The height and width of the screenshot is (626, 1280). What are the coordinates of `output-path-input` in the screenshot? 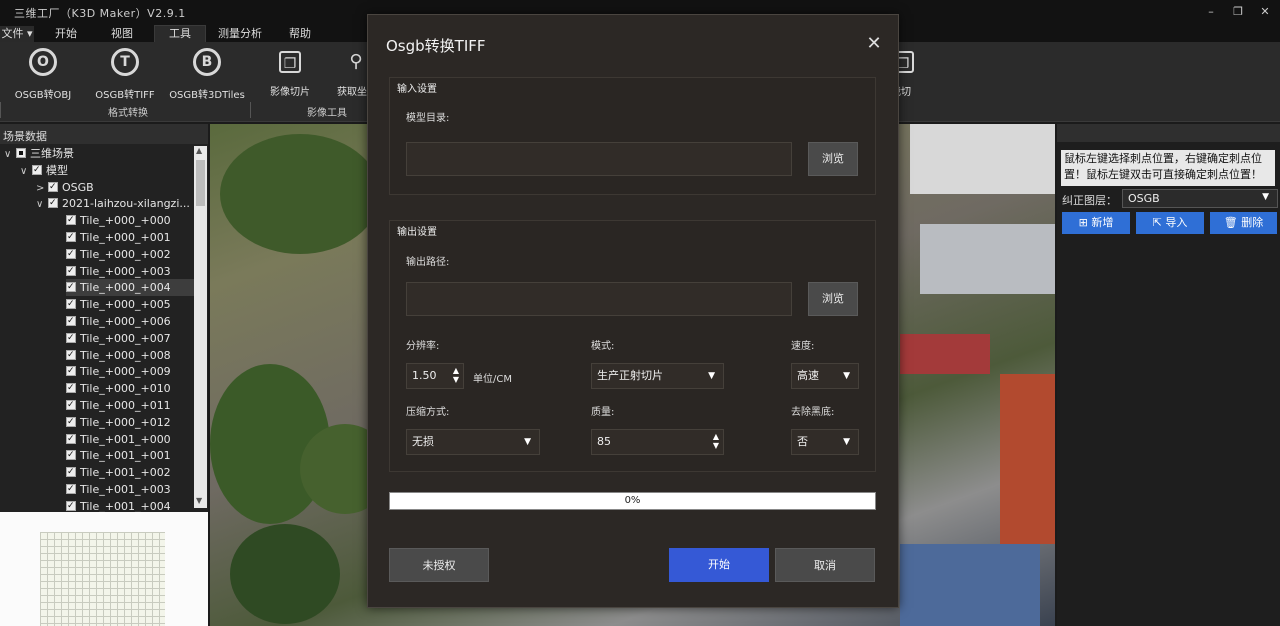 It's located at (599, 299).